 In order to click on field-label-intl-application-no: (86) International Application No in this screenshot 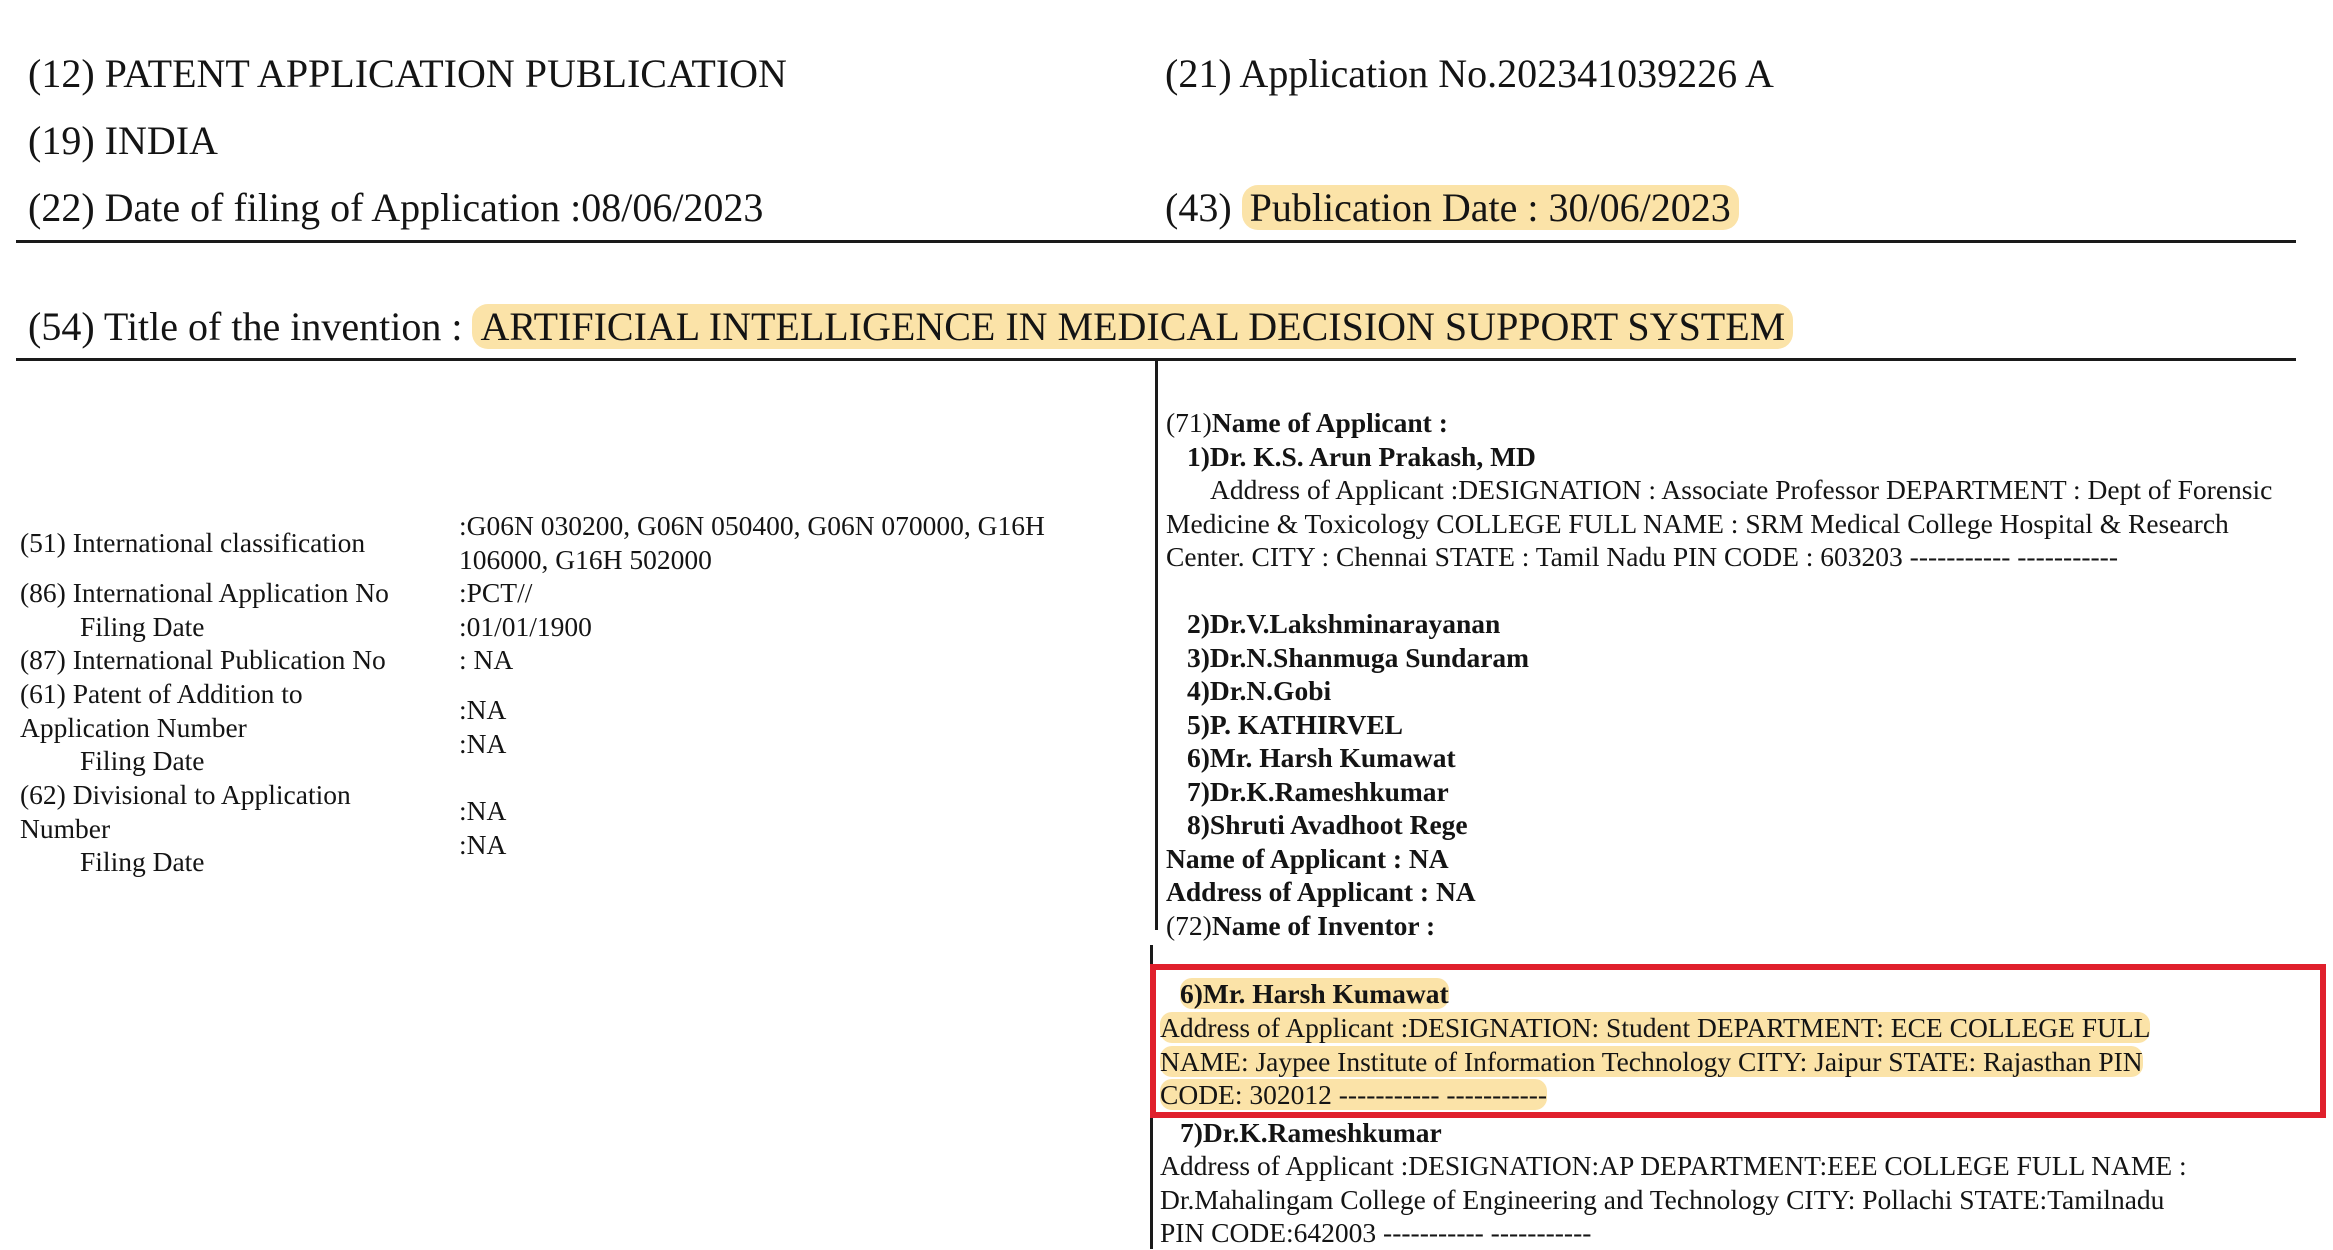, I will do `click(204, 593)`.